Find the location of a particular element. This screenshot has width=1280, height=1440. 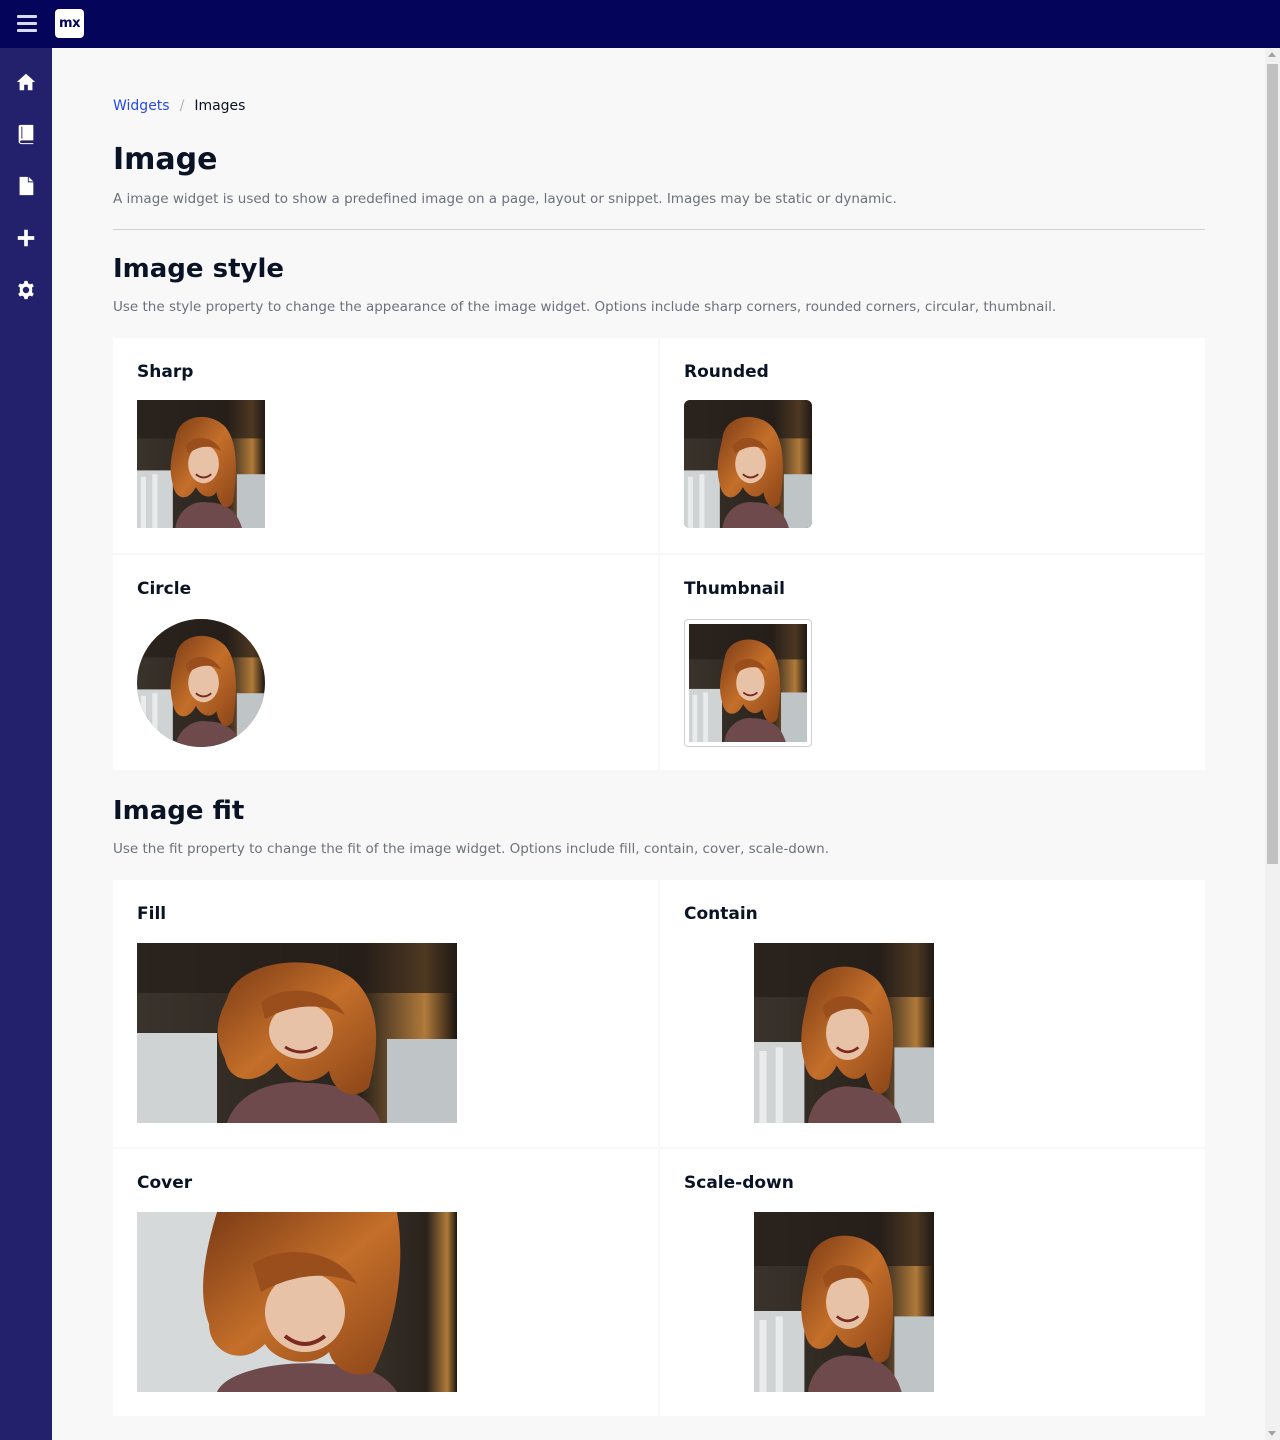

image-rounded is located at coordinates (748, 464).